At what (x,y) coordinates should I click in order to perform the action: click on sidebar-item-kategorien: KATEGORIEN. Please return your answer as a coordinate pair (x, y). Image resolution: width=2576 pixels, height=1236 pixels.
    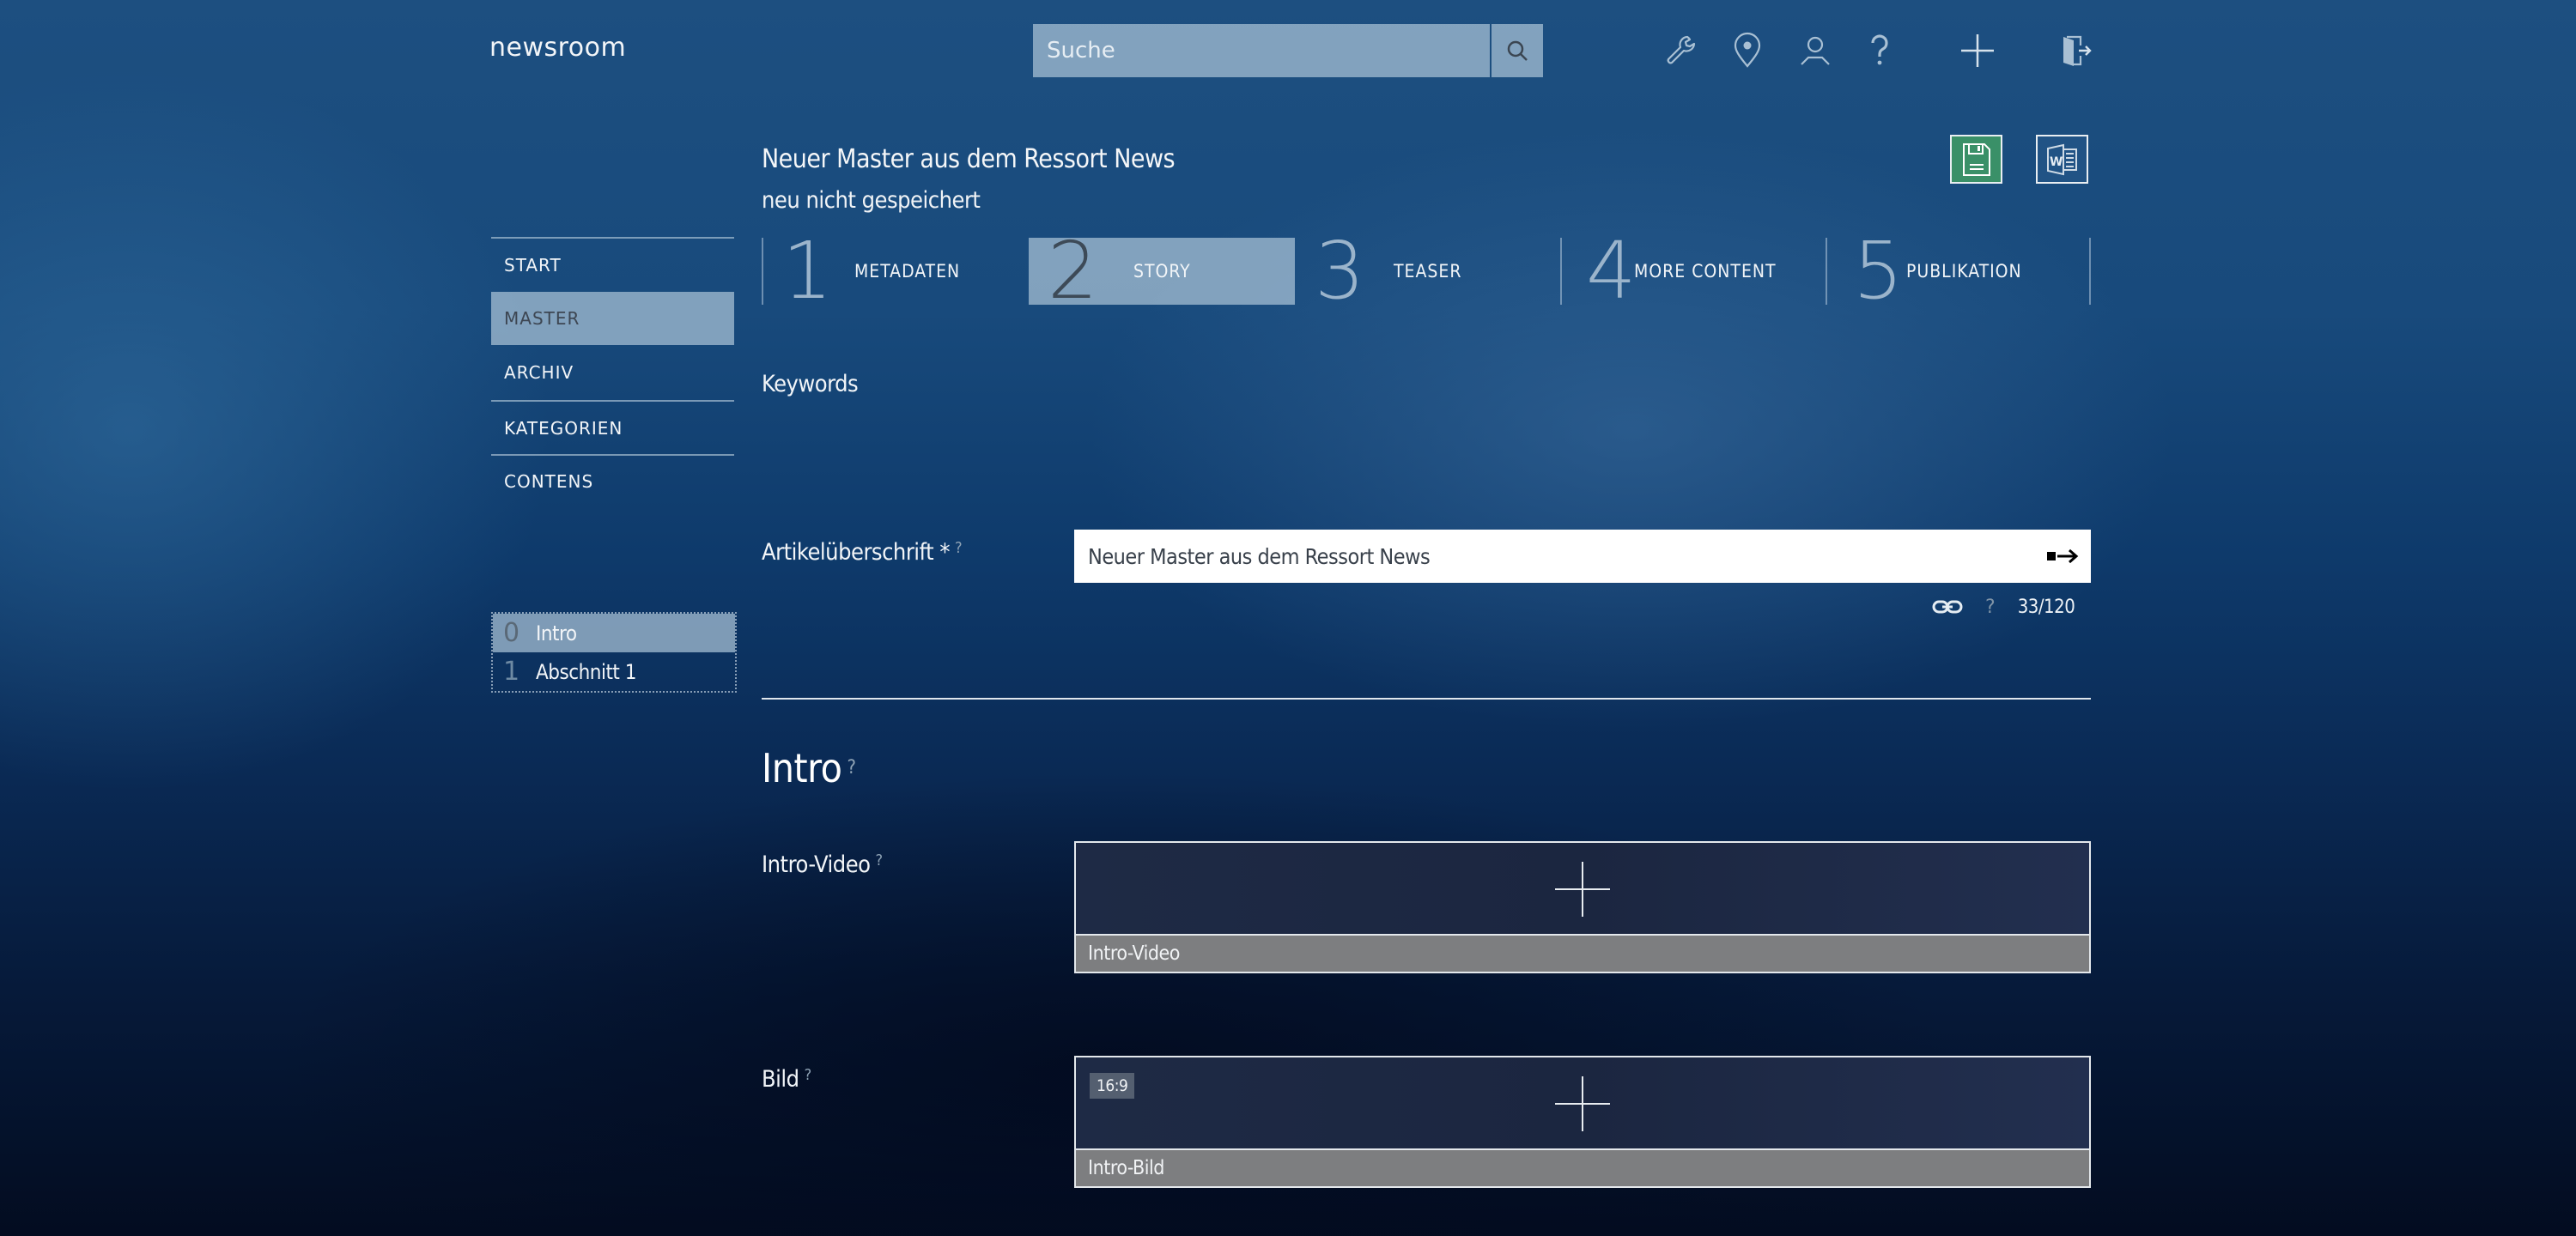
    Looking at the image, I should click on (612, 428).